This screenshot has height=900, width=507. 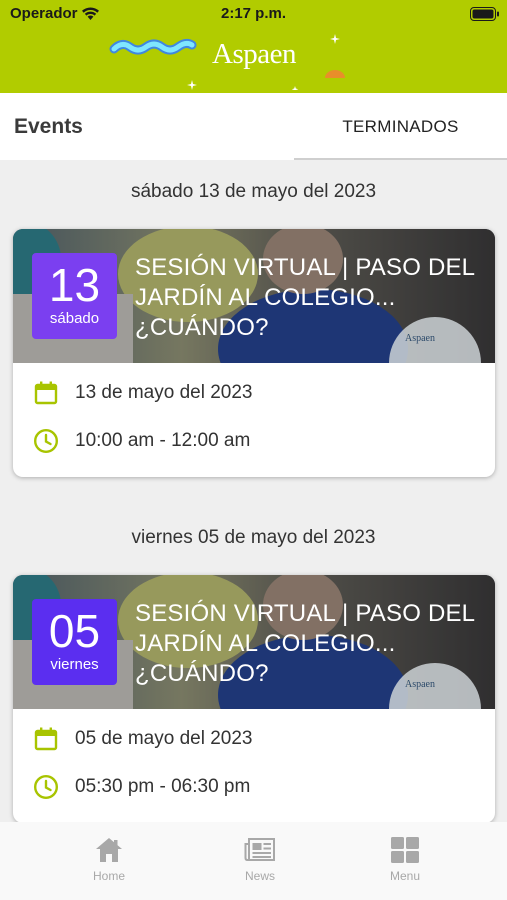 I want to click on nav-news: News, so click(x=260, y=859).